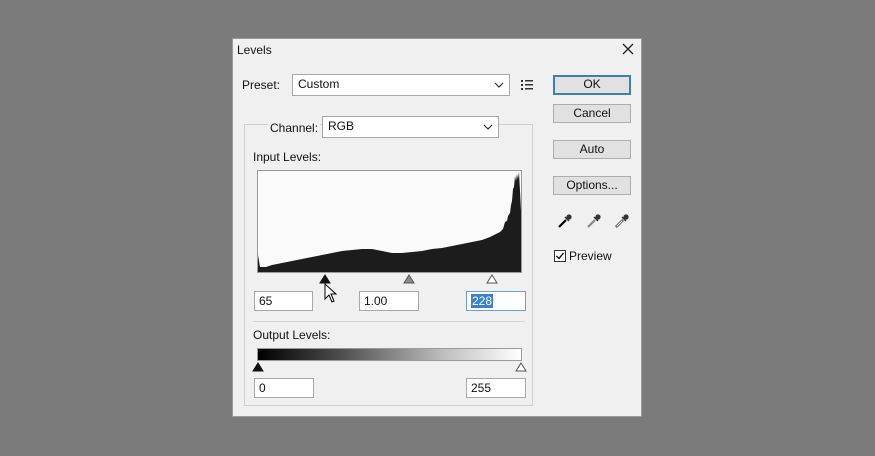  Describe the element at coordinates (401, 85) in the screenshot. I see `preset-select: Custom` at that location.